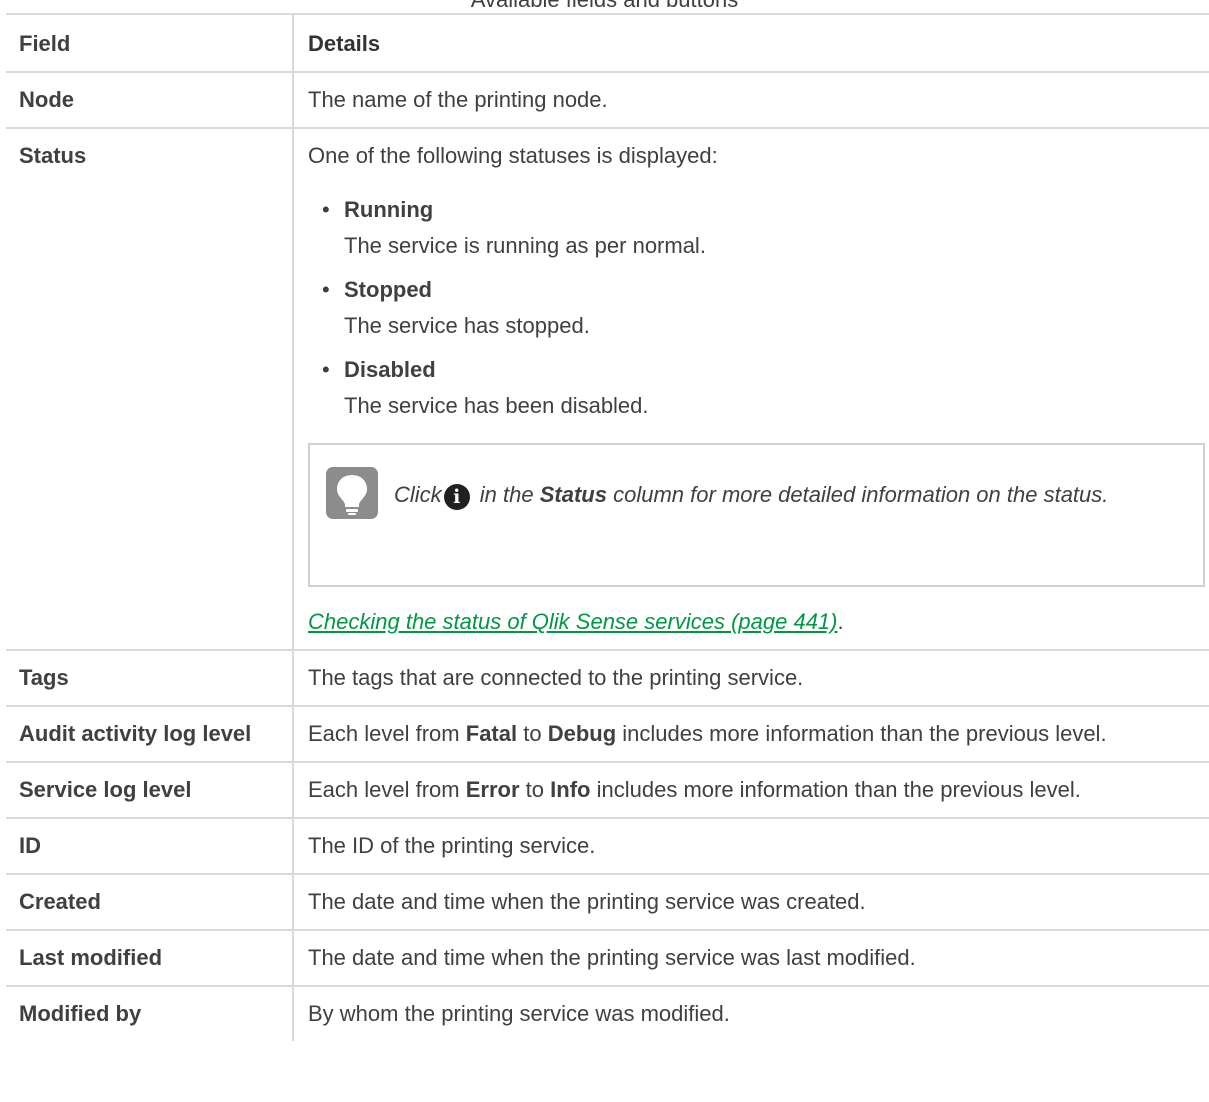 The height and width of the screenshot is (1102, 1209). Describe the element at coordinates (492, 789) in the screenshot. I see `level-from: Error` at that location.